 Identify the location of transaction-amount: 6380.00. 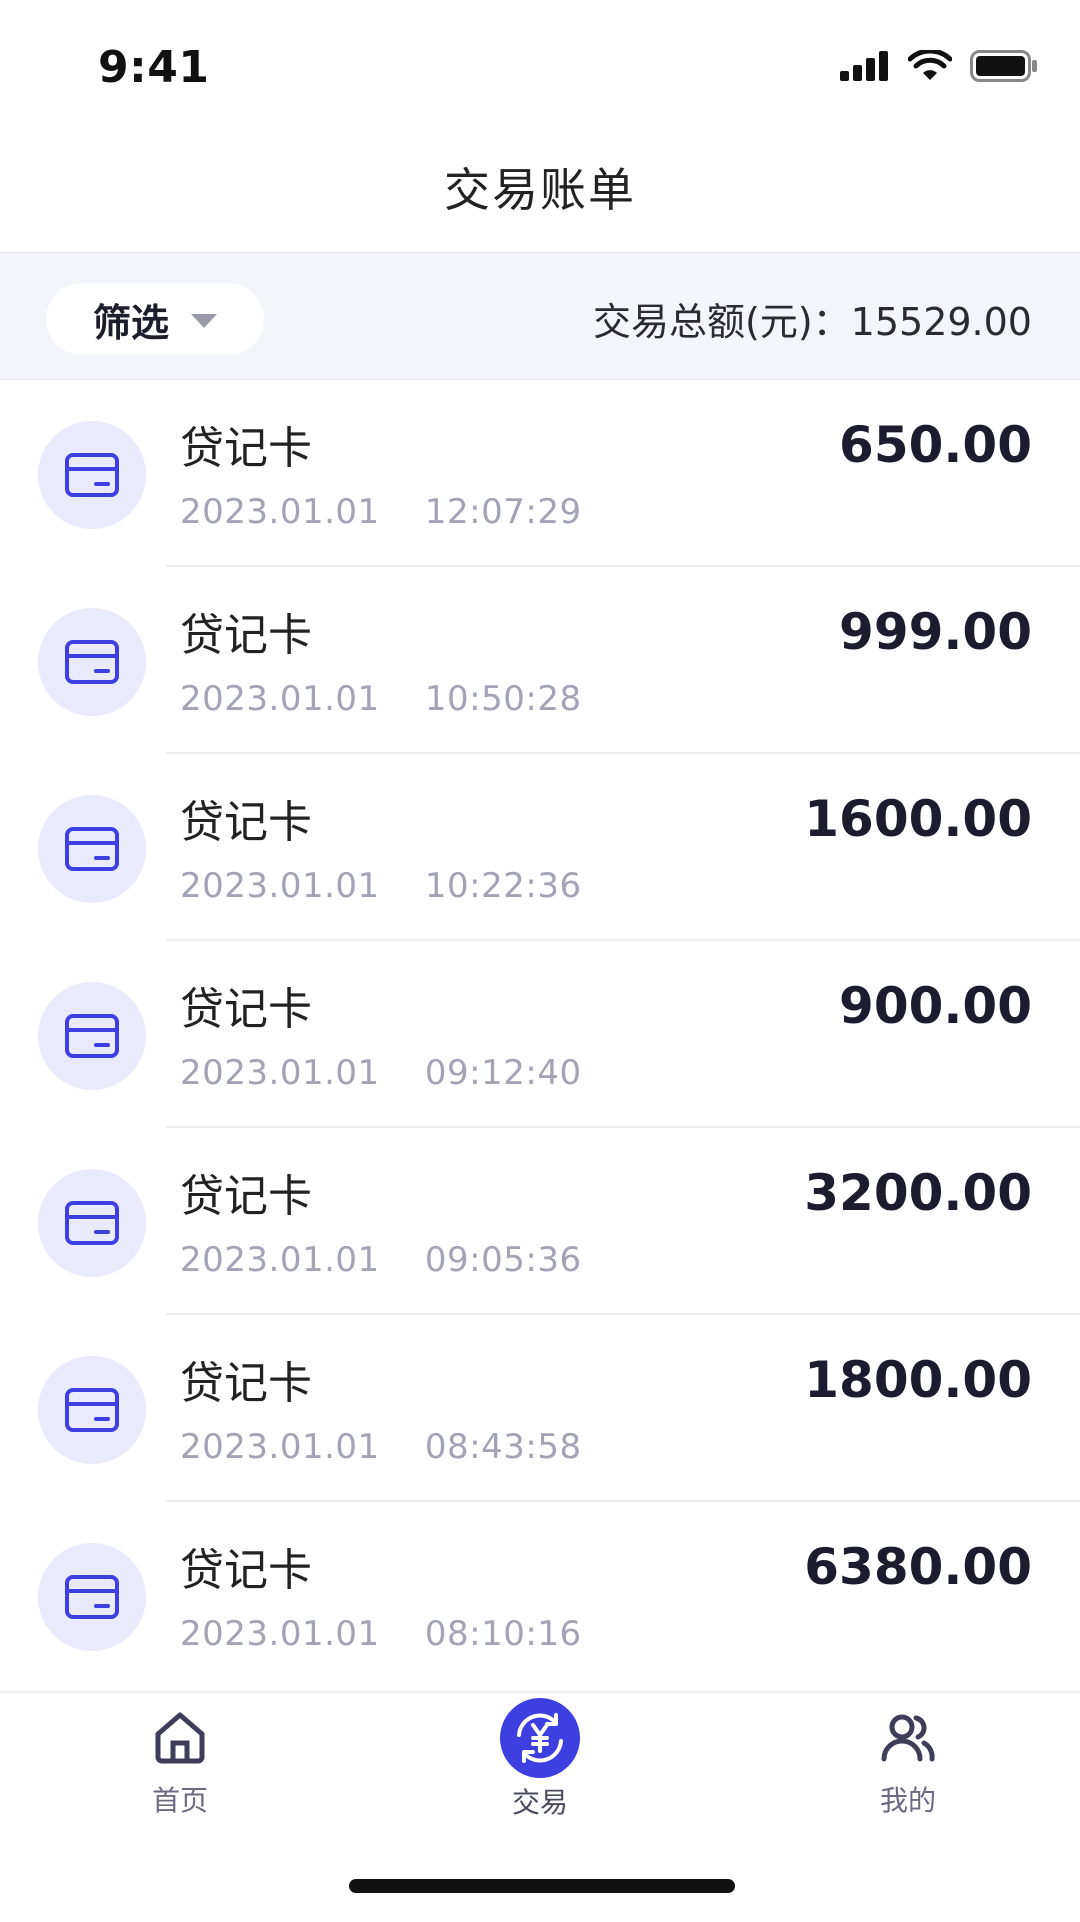
(918, 1567).